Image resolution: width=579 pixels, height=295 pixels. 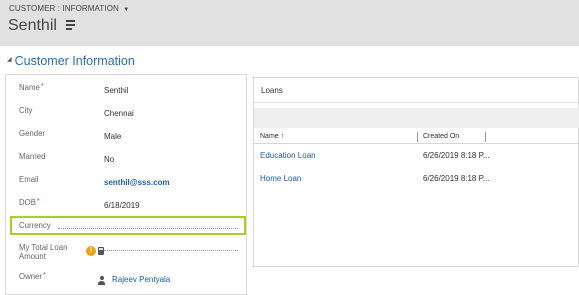 I want to click on breadcrumb-label: CUSTOMER : INFORMATION, so click(x=64, y=8).